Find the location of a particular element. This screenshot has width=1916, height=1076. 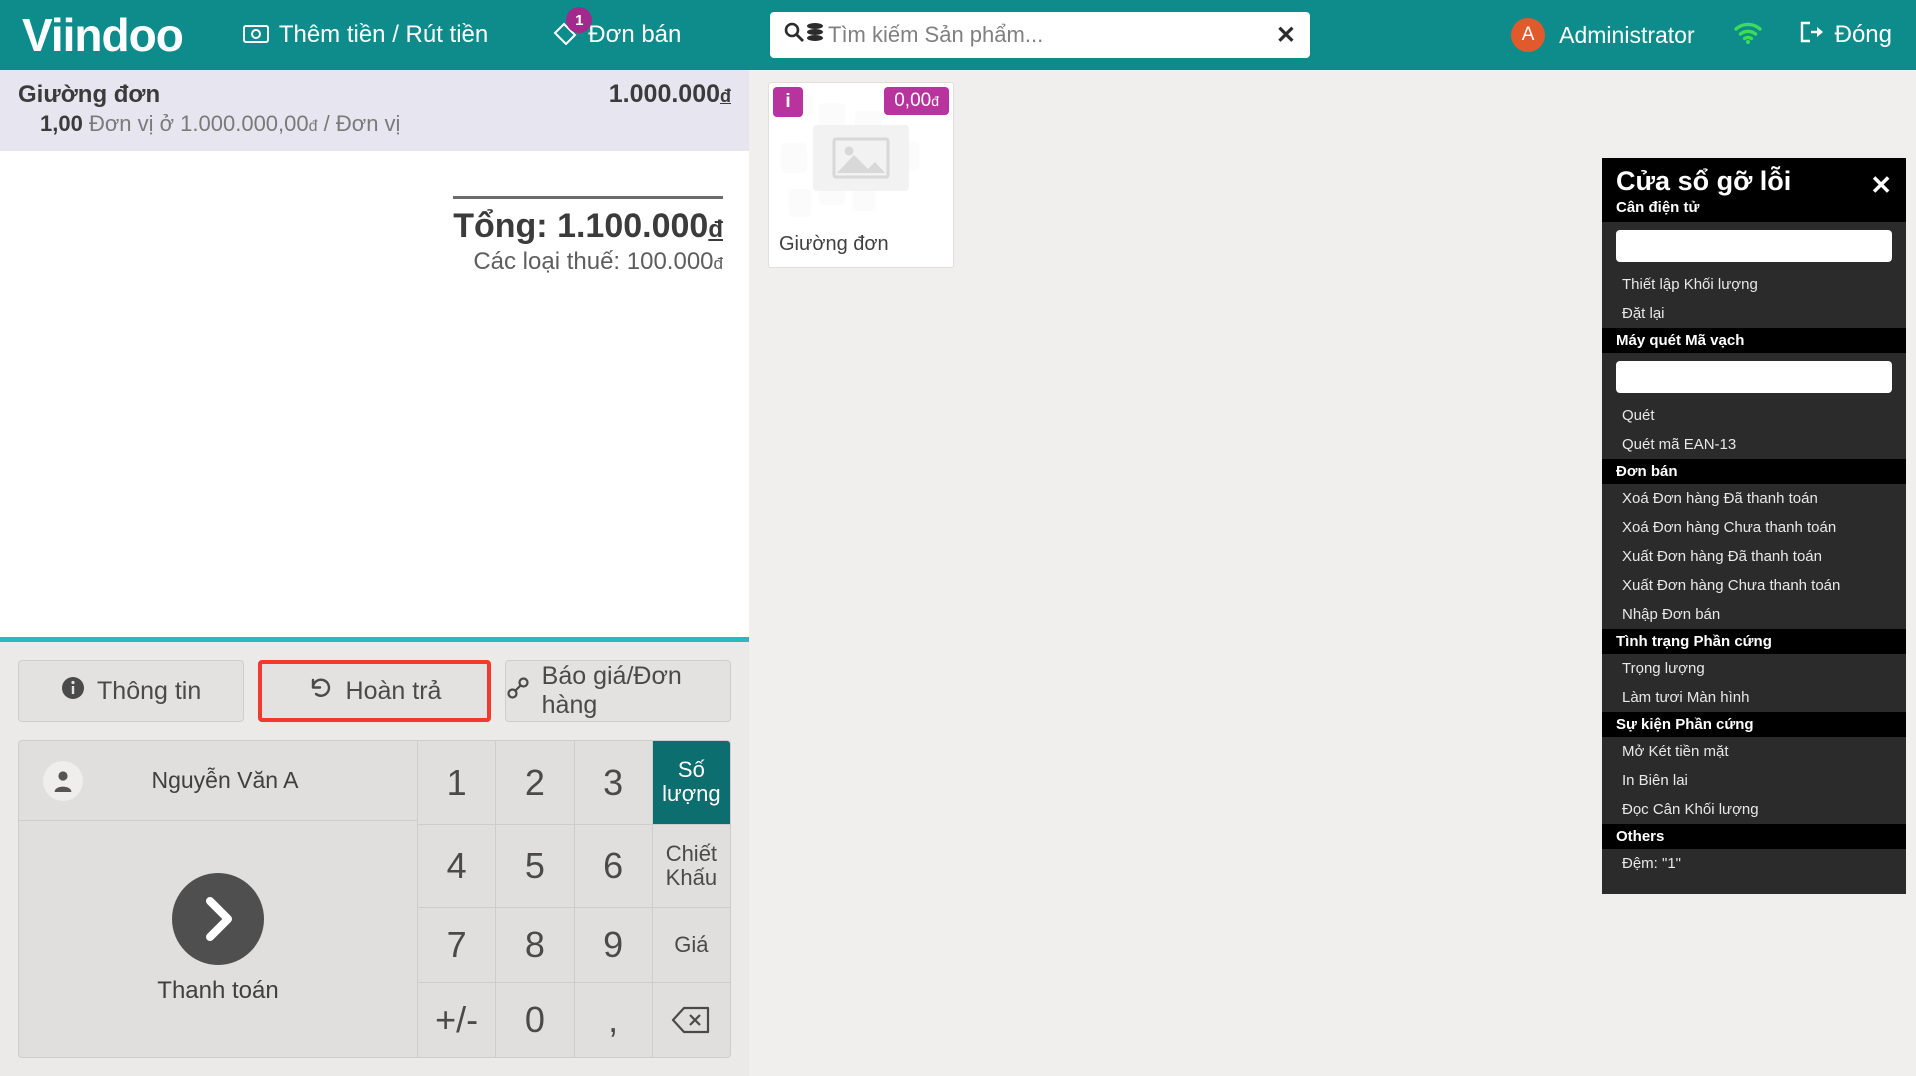

numpad-key-sign: +/- is located at coordinates (456, 1019).